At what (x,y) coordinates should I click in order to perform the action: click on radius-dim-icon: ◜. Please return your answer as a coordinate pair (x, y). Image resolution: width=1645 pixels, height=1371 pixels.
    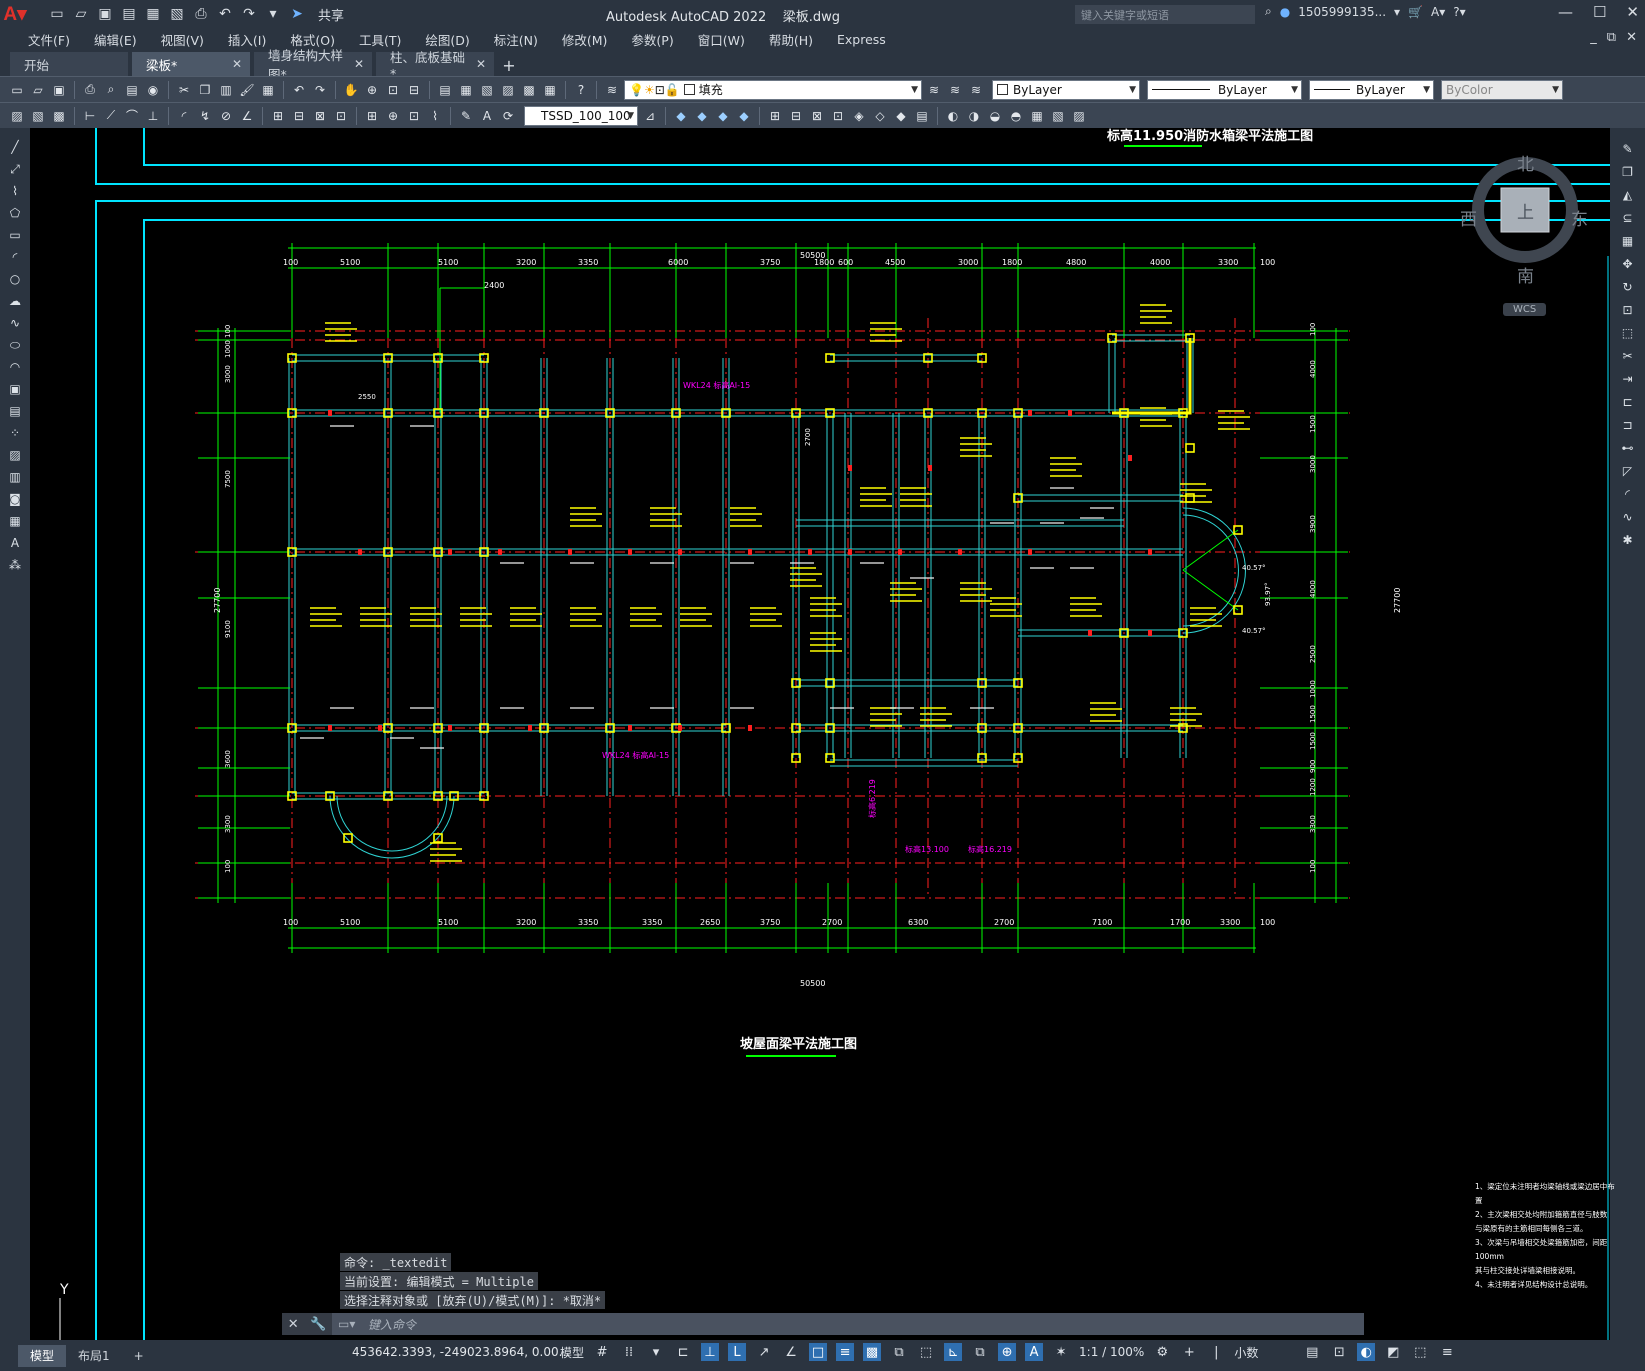
    Looking at the image, I should click on (184, 116).